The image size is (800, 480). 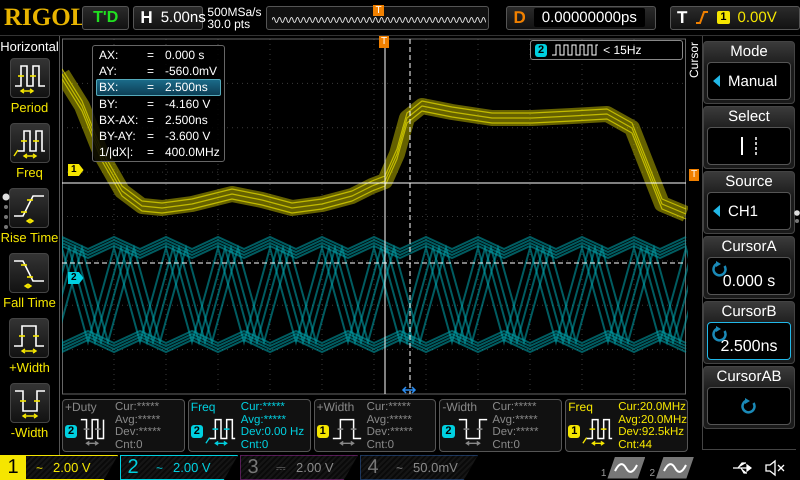 I want to click on delay-label: D, so click(x=519, y=18).